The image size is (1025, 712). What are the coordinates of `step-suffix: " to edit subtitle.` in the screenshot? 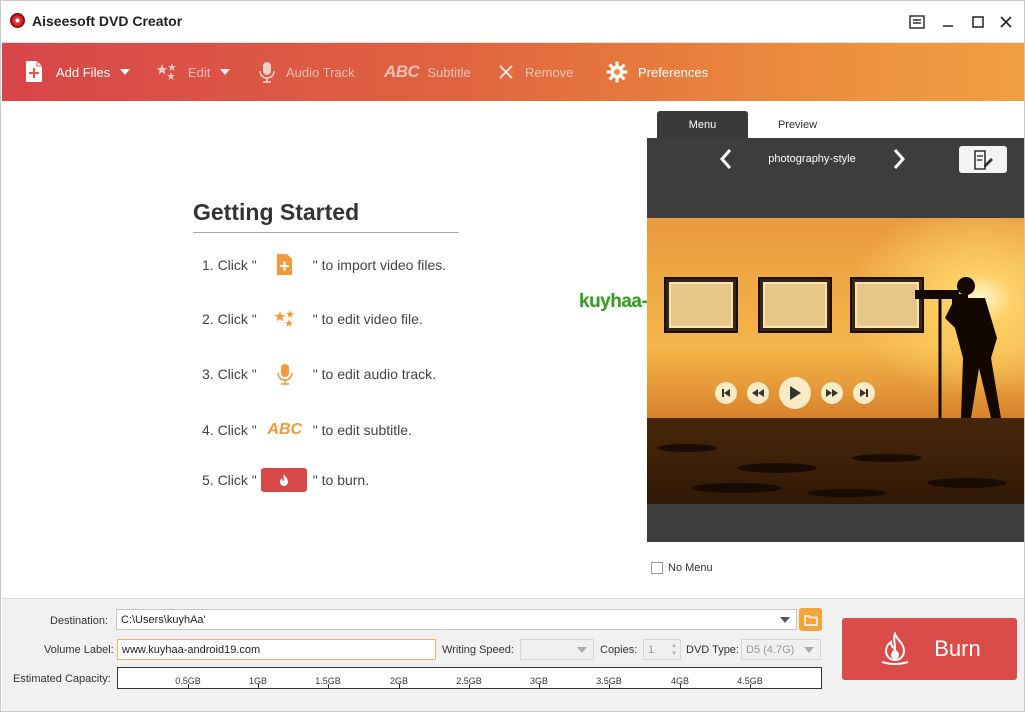 It's located at (362, 430).